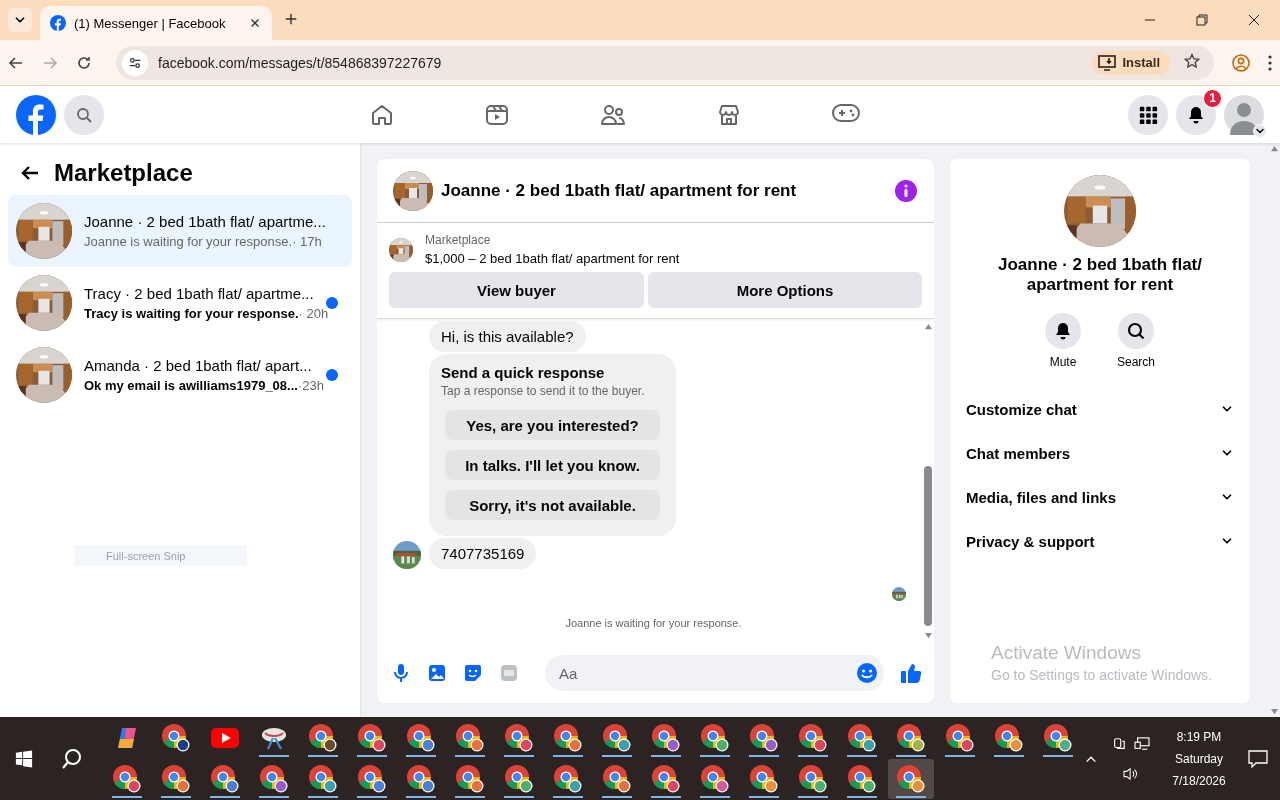  Describe the element at coordinates (1199, 736) in the screenshot. I see `clock-time: 8:19 PM` at that location.